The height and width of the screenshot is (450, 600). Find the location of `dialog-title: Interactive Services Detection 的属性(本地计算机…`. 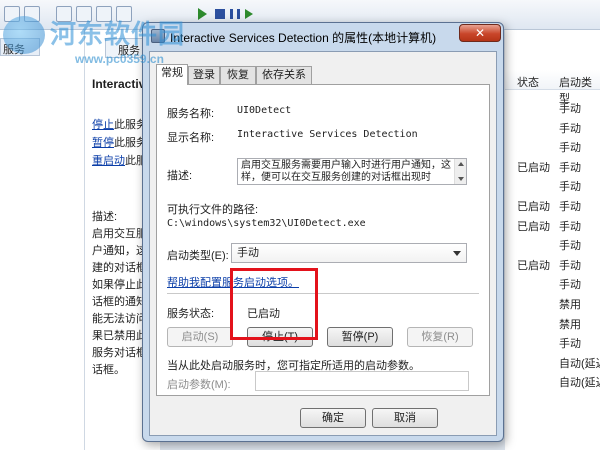

dialog-title: Interactive Services Detection 的属性(本地计算机… is located at coordinates (303, 38).